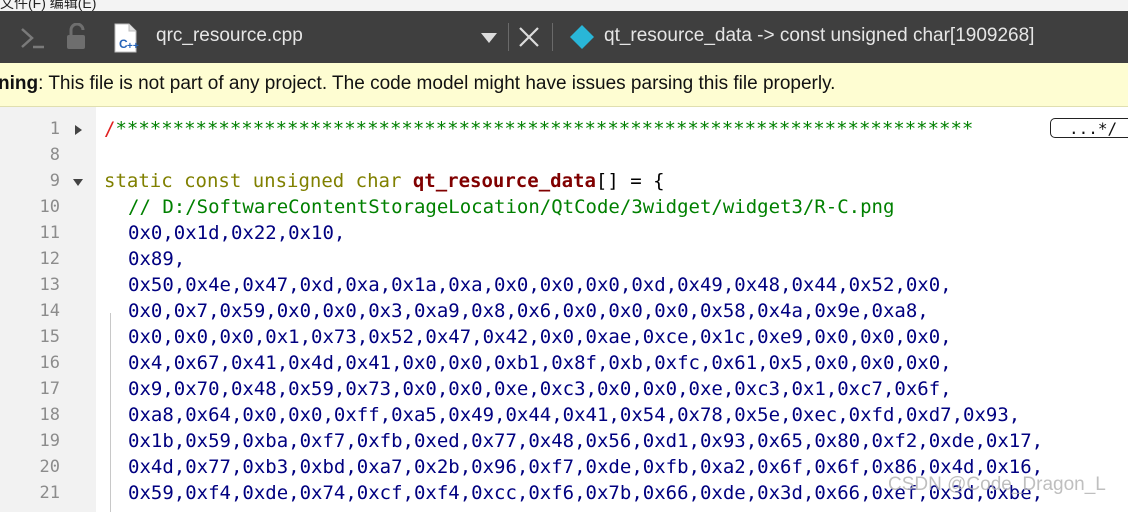  I want to click on navigate-back-icon, so click(32, 40).